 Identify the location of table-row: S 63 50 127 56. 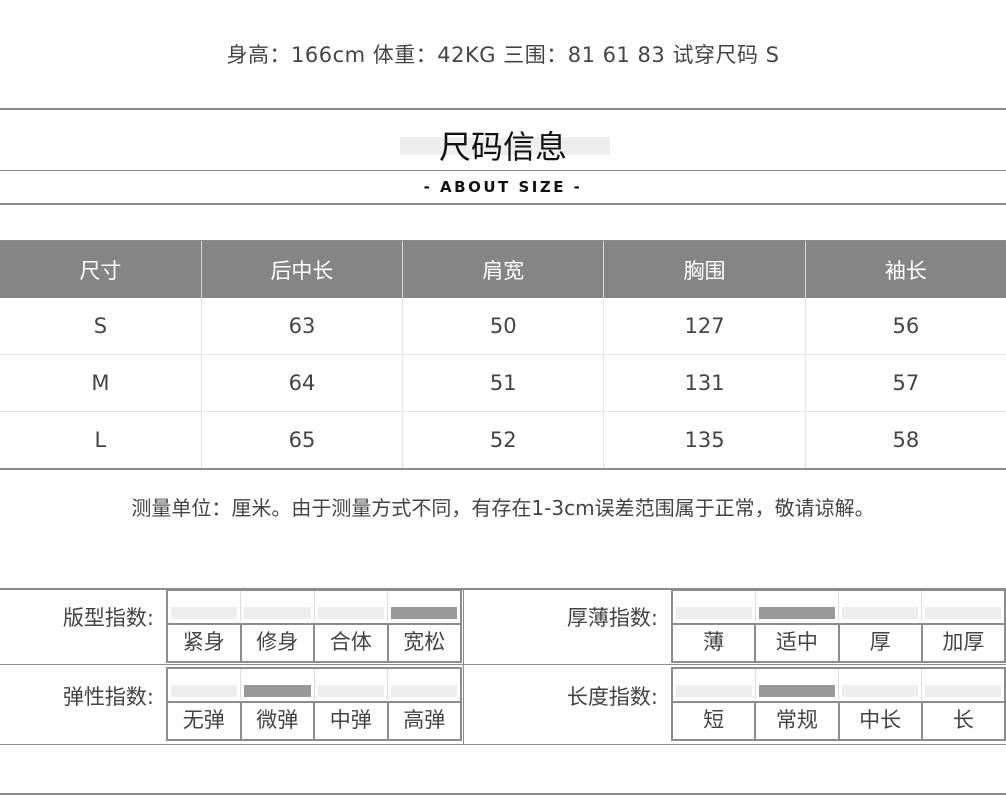
(503, 326).